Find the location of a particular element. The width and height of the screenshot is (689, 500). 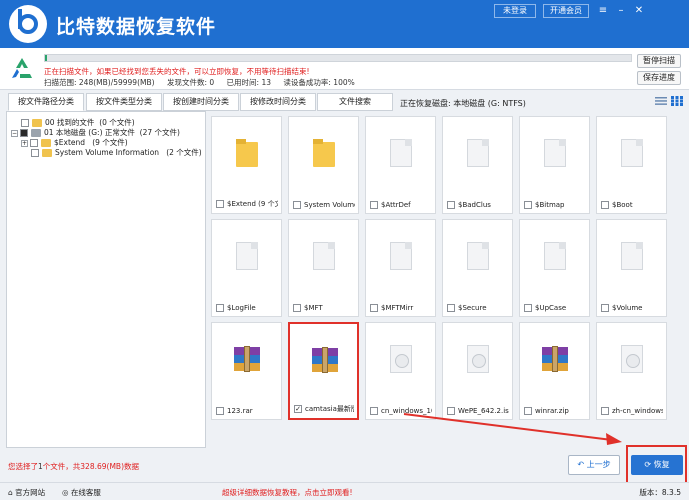

save-progress-button: 保存进度 is located at coordinates (659, 78).